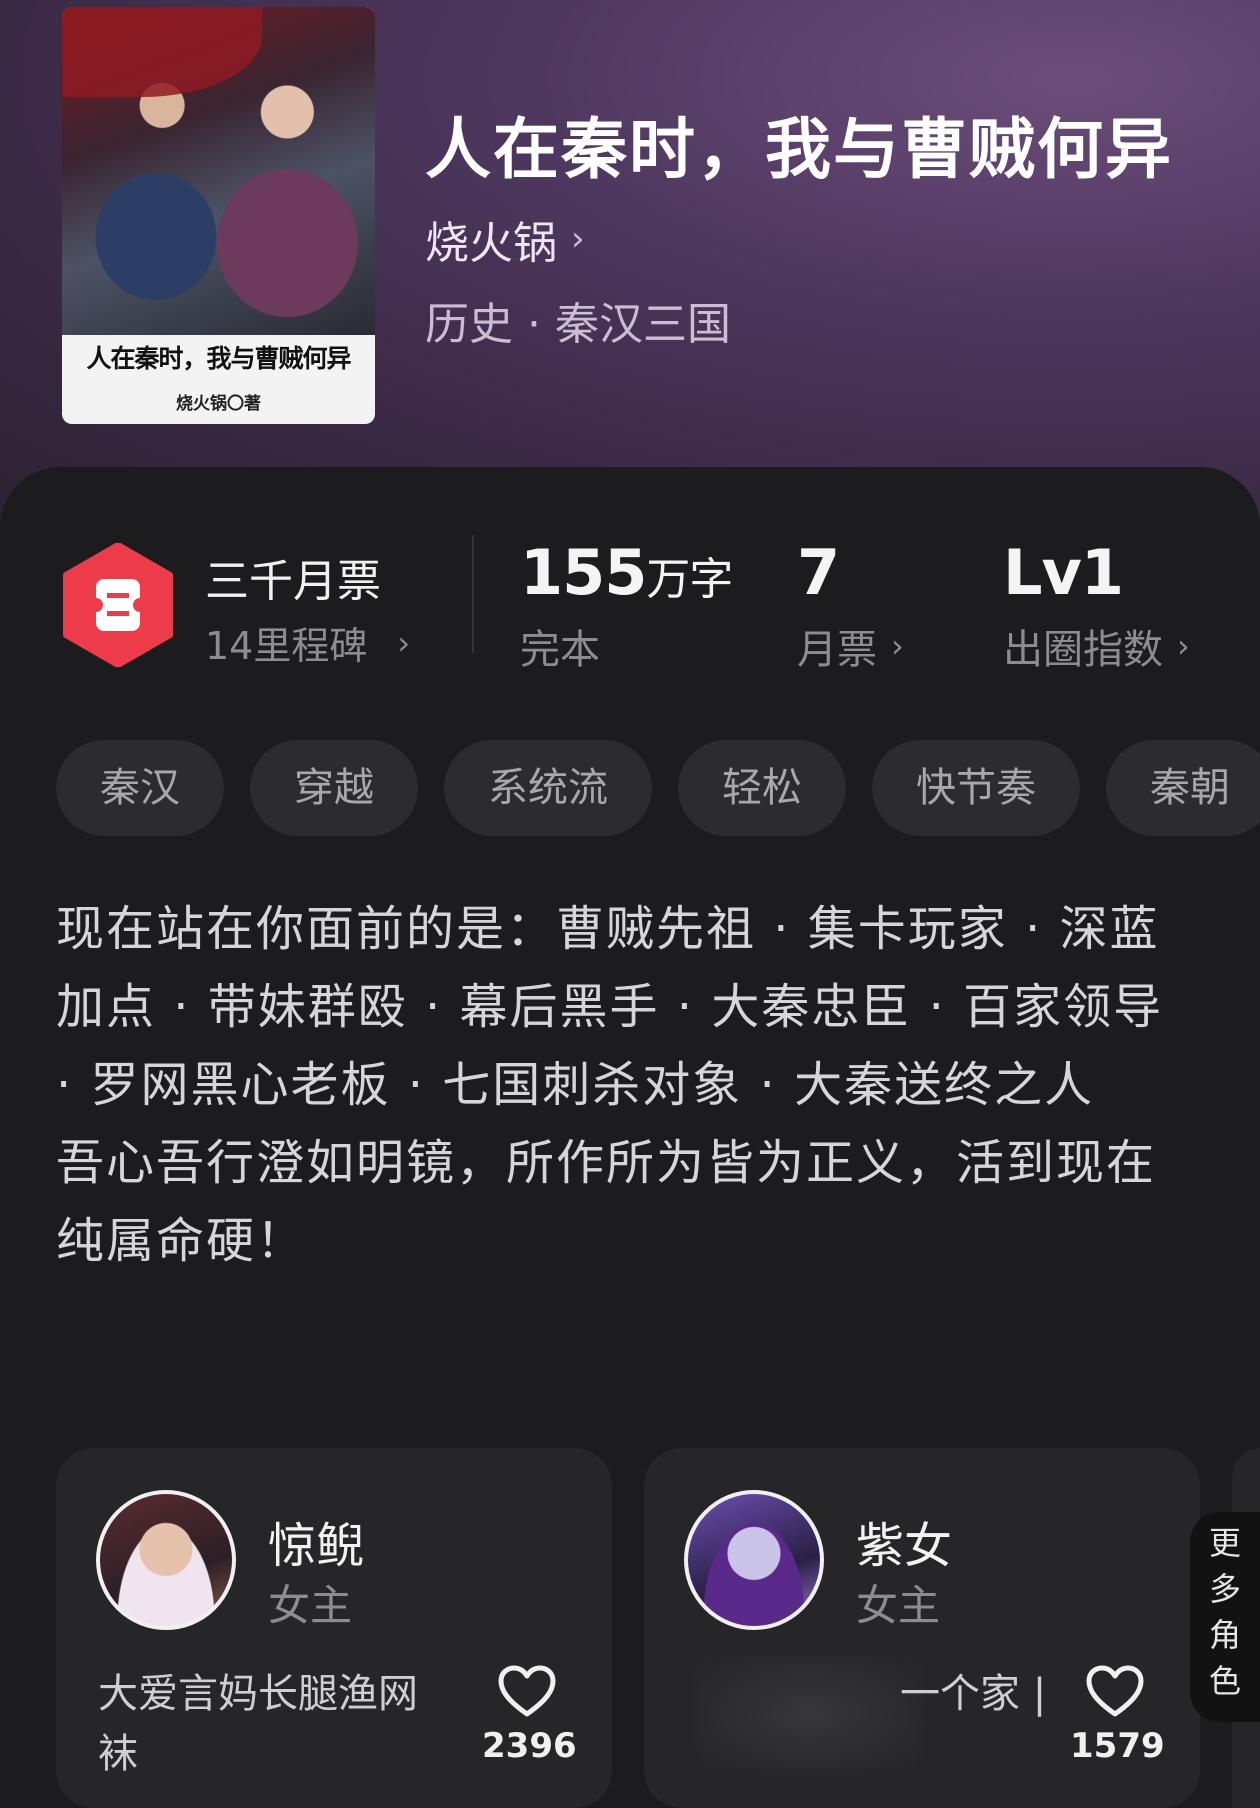 The image size is (1260, 1808). What do you see at coordinates (689, 579) in the screenshot?
I see `word-count-unit: 万字` at bounding box center [689, 579].